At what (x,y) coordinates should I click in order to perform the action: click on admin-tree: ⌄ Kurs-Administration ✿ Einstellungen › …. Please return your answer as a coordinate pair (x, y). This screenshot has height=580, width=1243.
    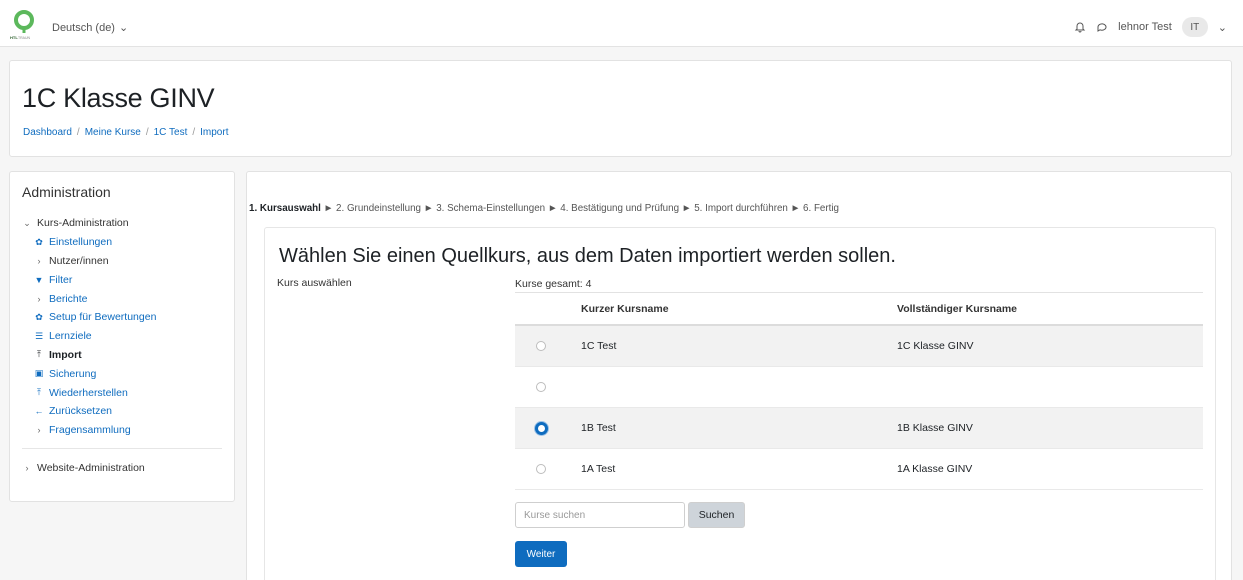
    Looking at the image, I should click on (122, 345).